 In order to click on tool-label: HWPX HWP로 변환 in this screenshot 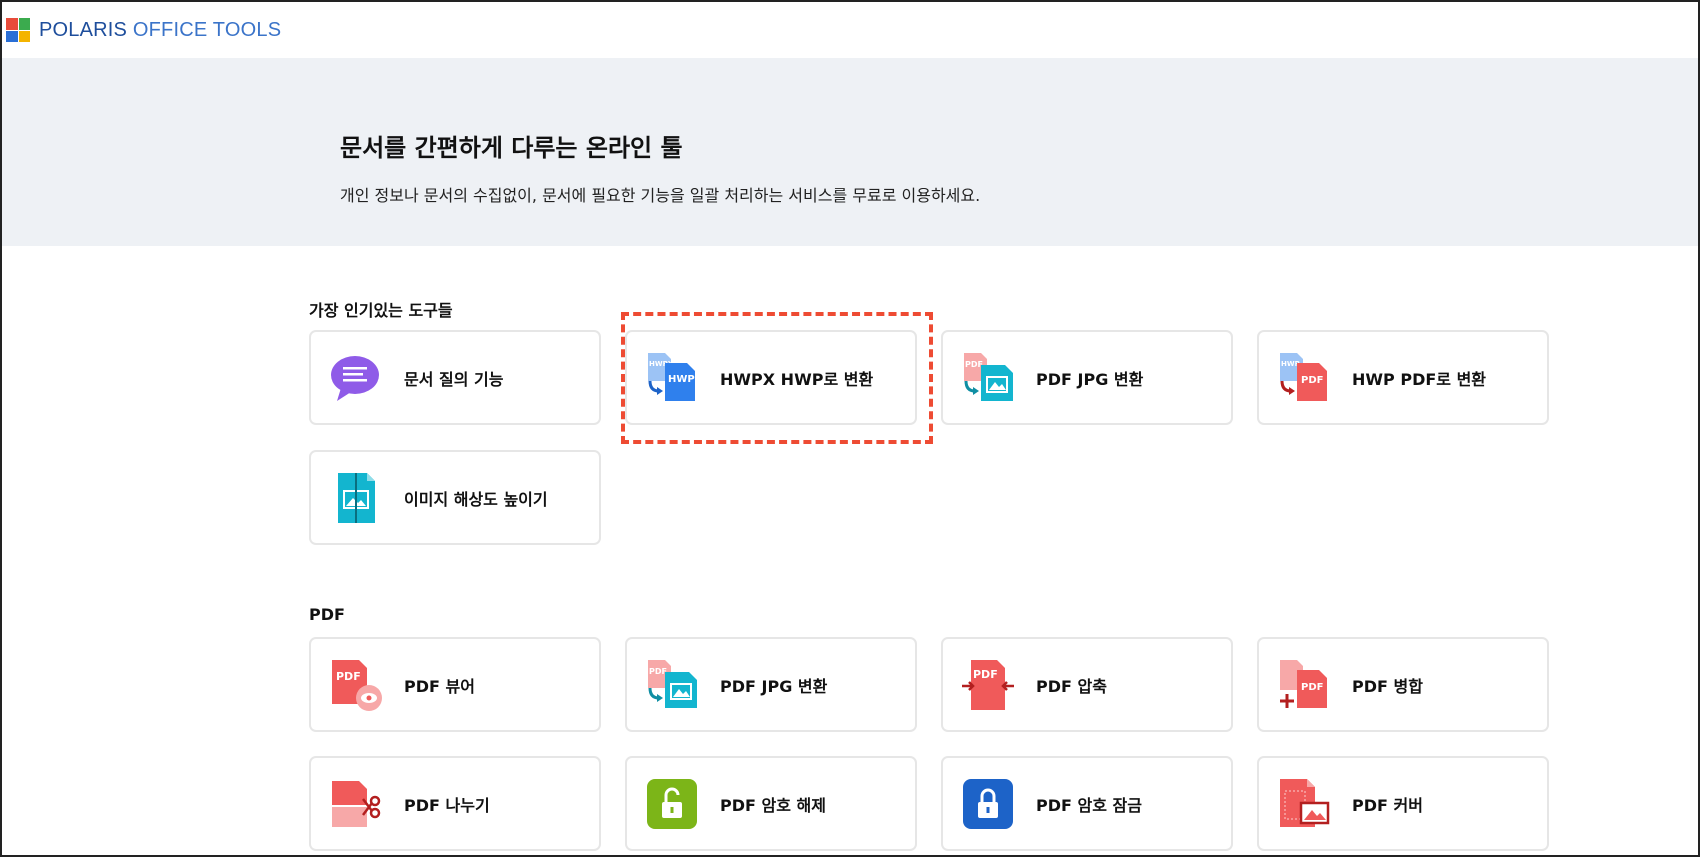, I will do `click(797, 379)`.